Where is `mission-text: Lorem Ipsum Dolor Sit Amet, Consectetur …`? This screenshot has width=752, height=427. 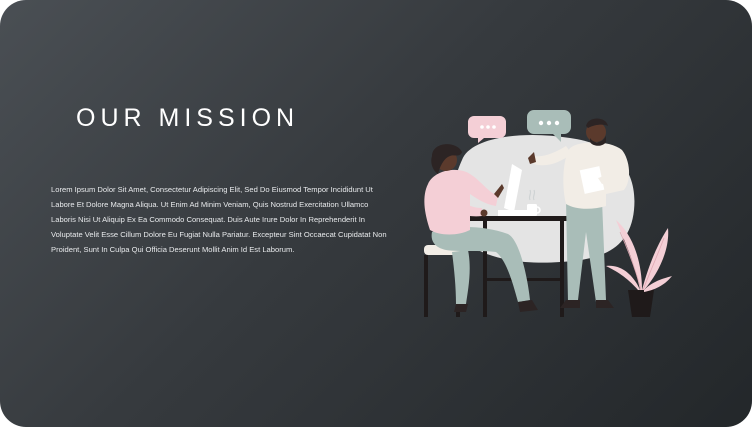 mission-text: Lorem Ipsum Dolor Sit Amet, Consectetur … is located at coordinates (219, 219).